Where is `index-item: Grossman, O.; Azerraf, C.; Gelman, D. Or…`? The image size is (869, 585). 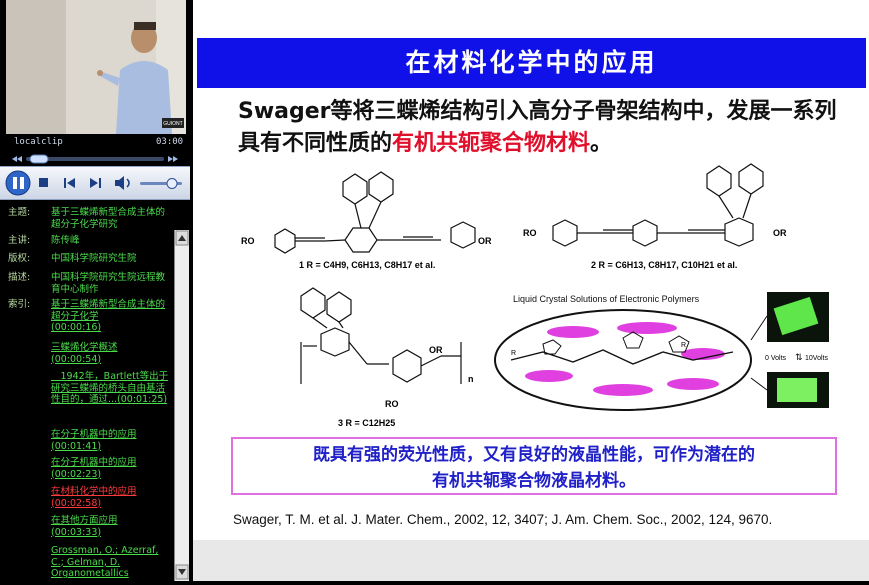
index-item: Grossman, O.; Azerraf, C.; Gelman, D. Or… is located at coordinates (110, 562).